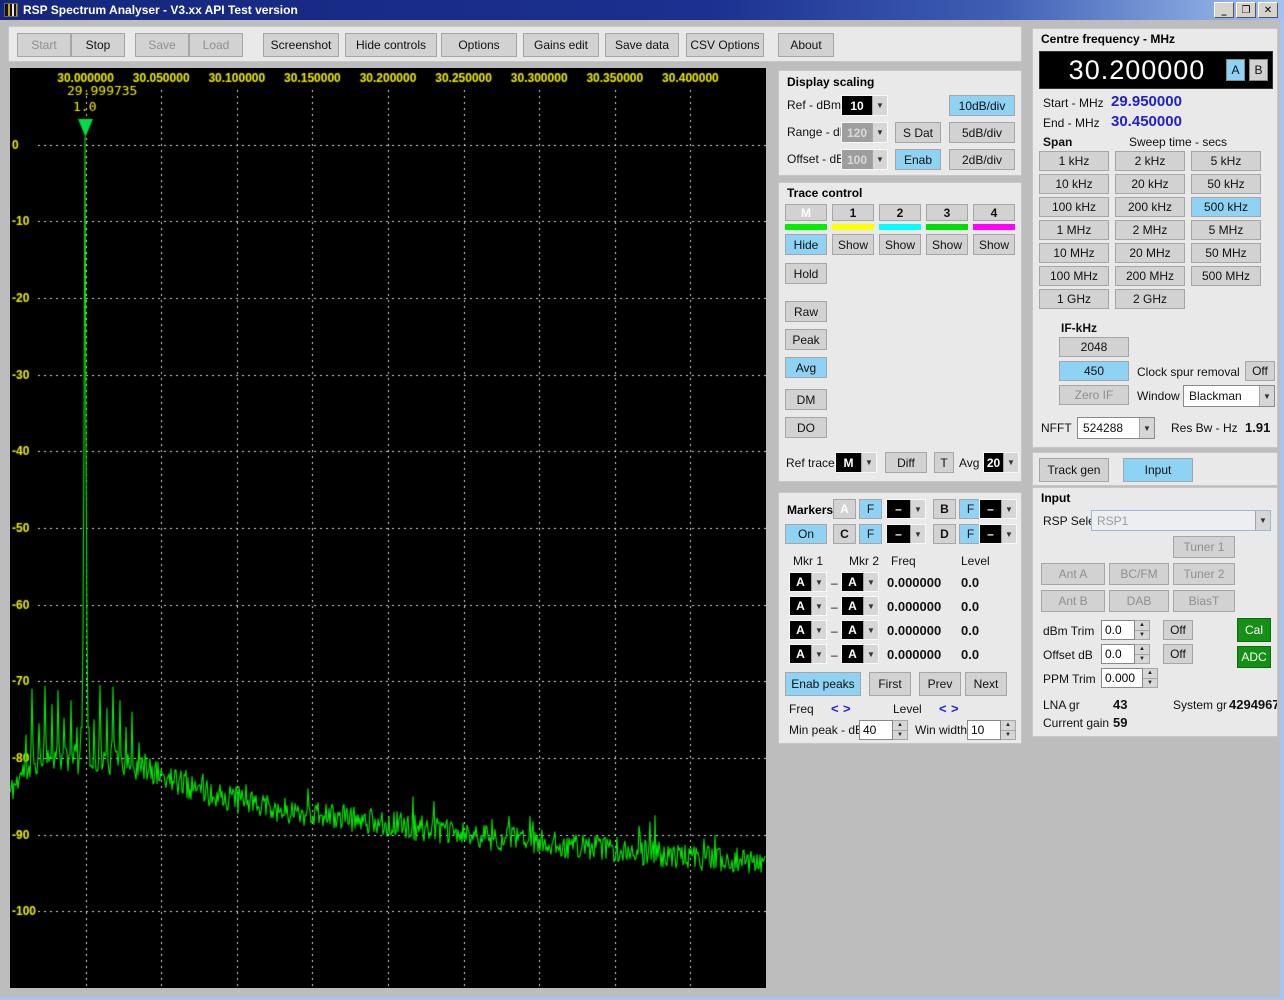 The height and width of the screenshot is (1000, 1284). Describe the element at coordinates (844, 534) in the screenshot. I see `marker-c-button: C` at that location.